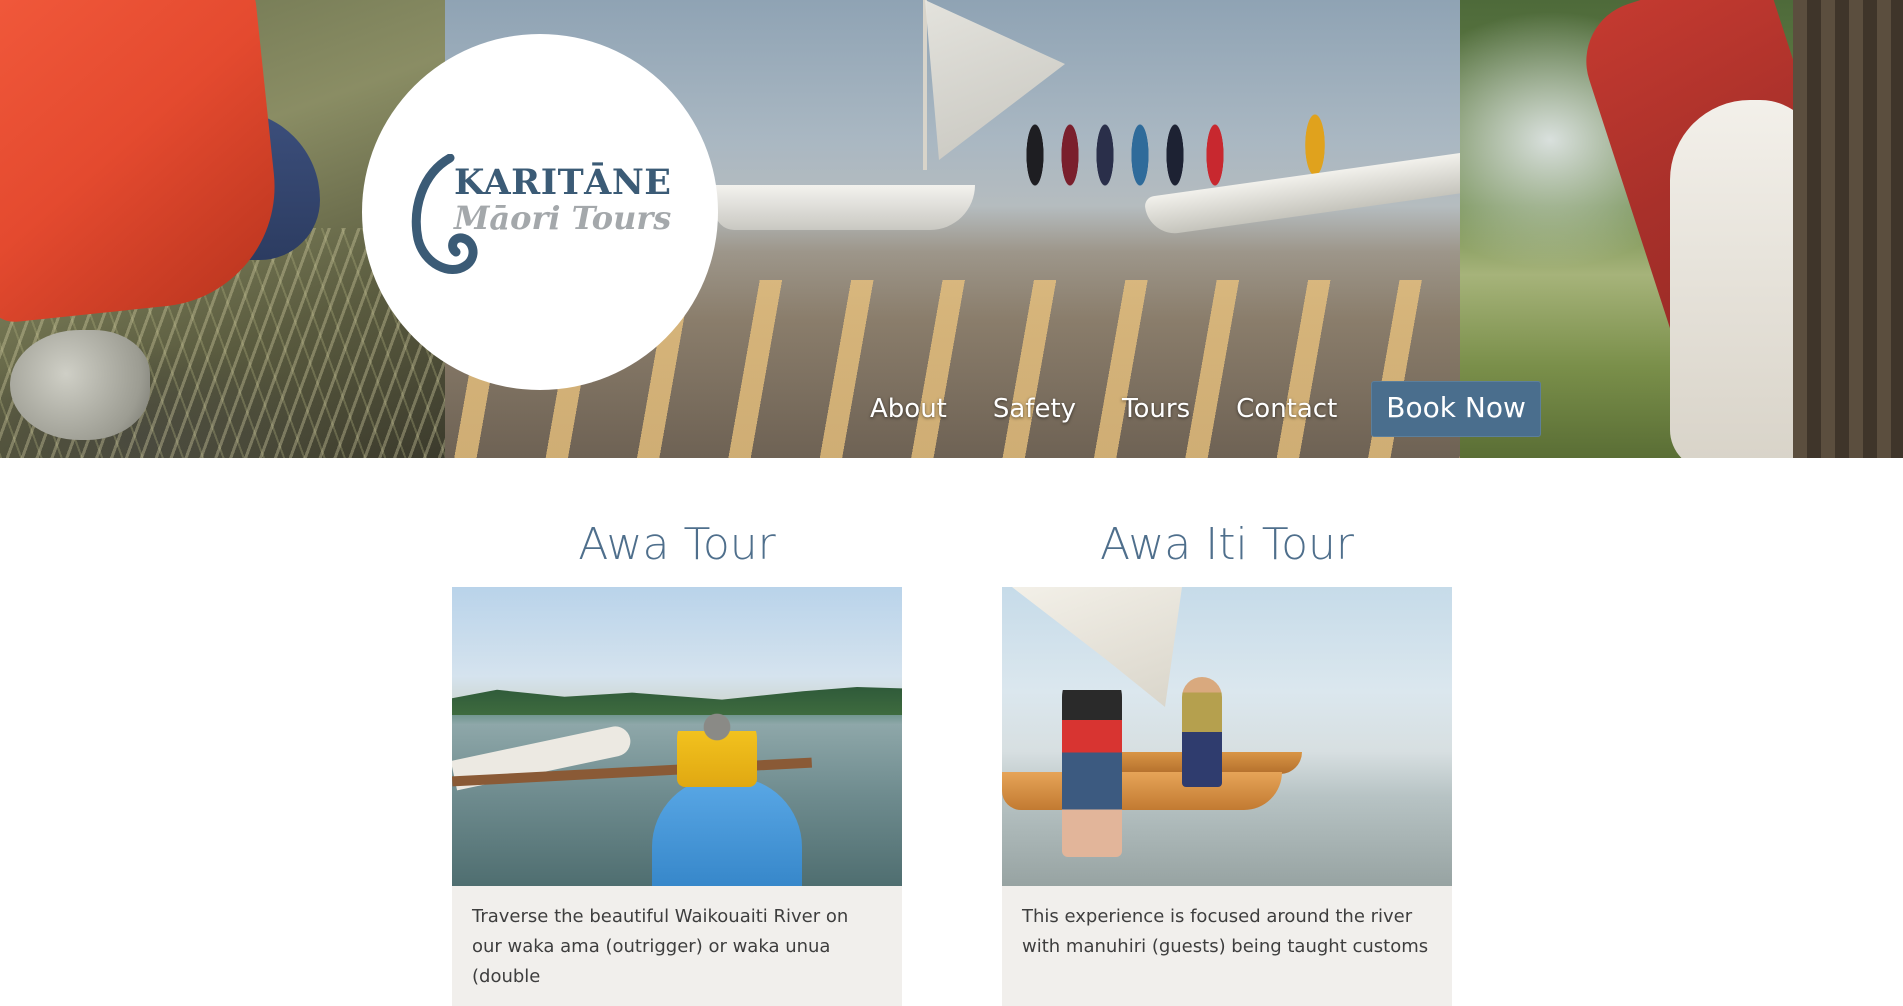 Image resolution: width=1903 pixels, height=1006 pixels. What do you see at coordinates (563, 218) in the screenshot?
I see `logo-subtitle: Māori Tours` at bounding box center [563, 218].